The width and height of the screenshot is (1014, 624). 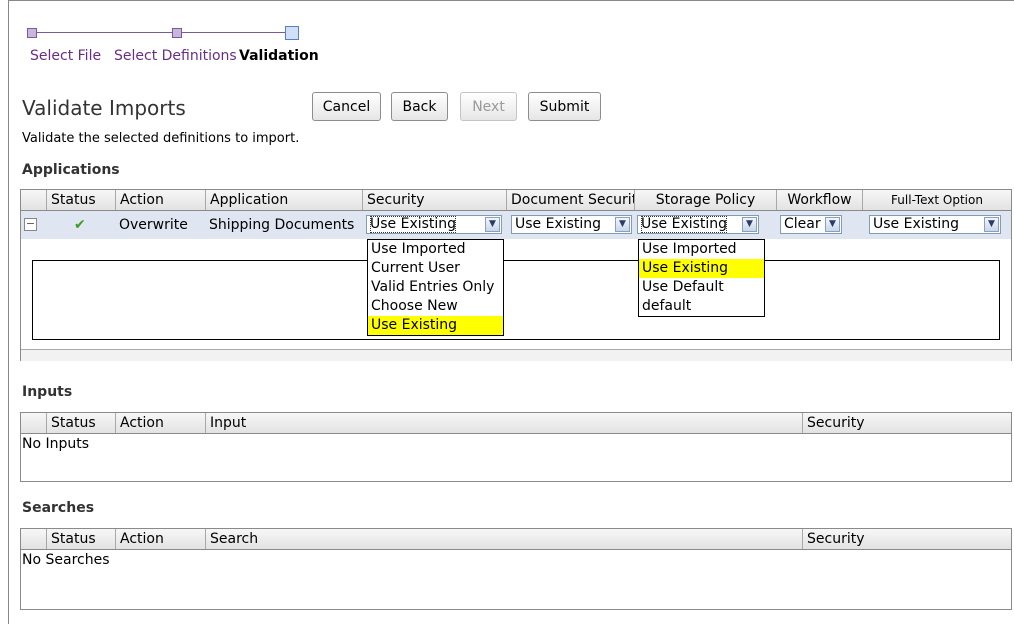 I want to click on security-select: Use Existing ▼, so click(x=434, y=224).